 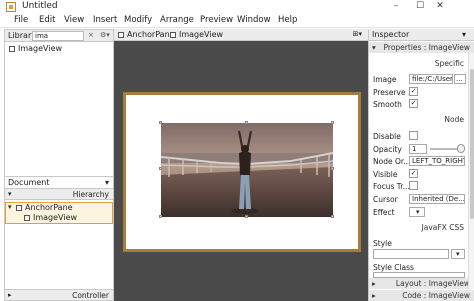 I want to click on layout-section-header: ▸ Layout : ImageView, so click(x=421, y=283).